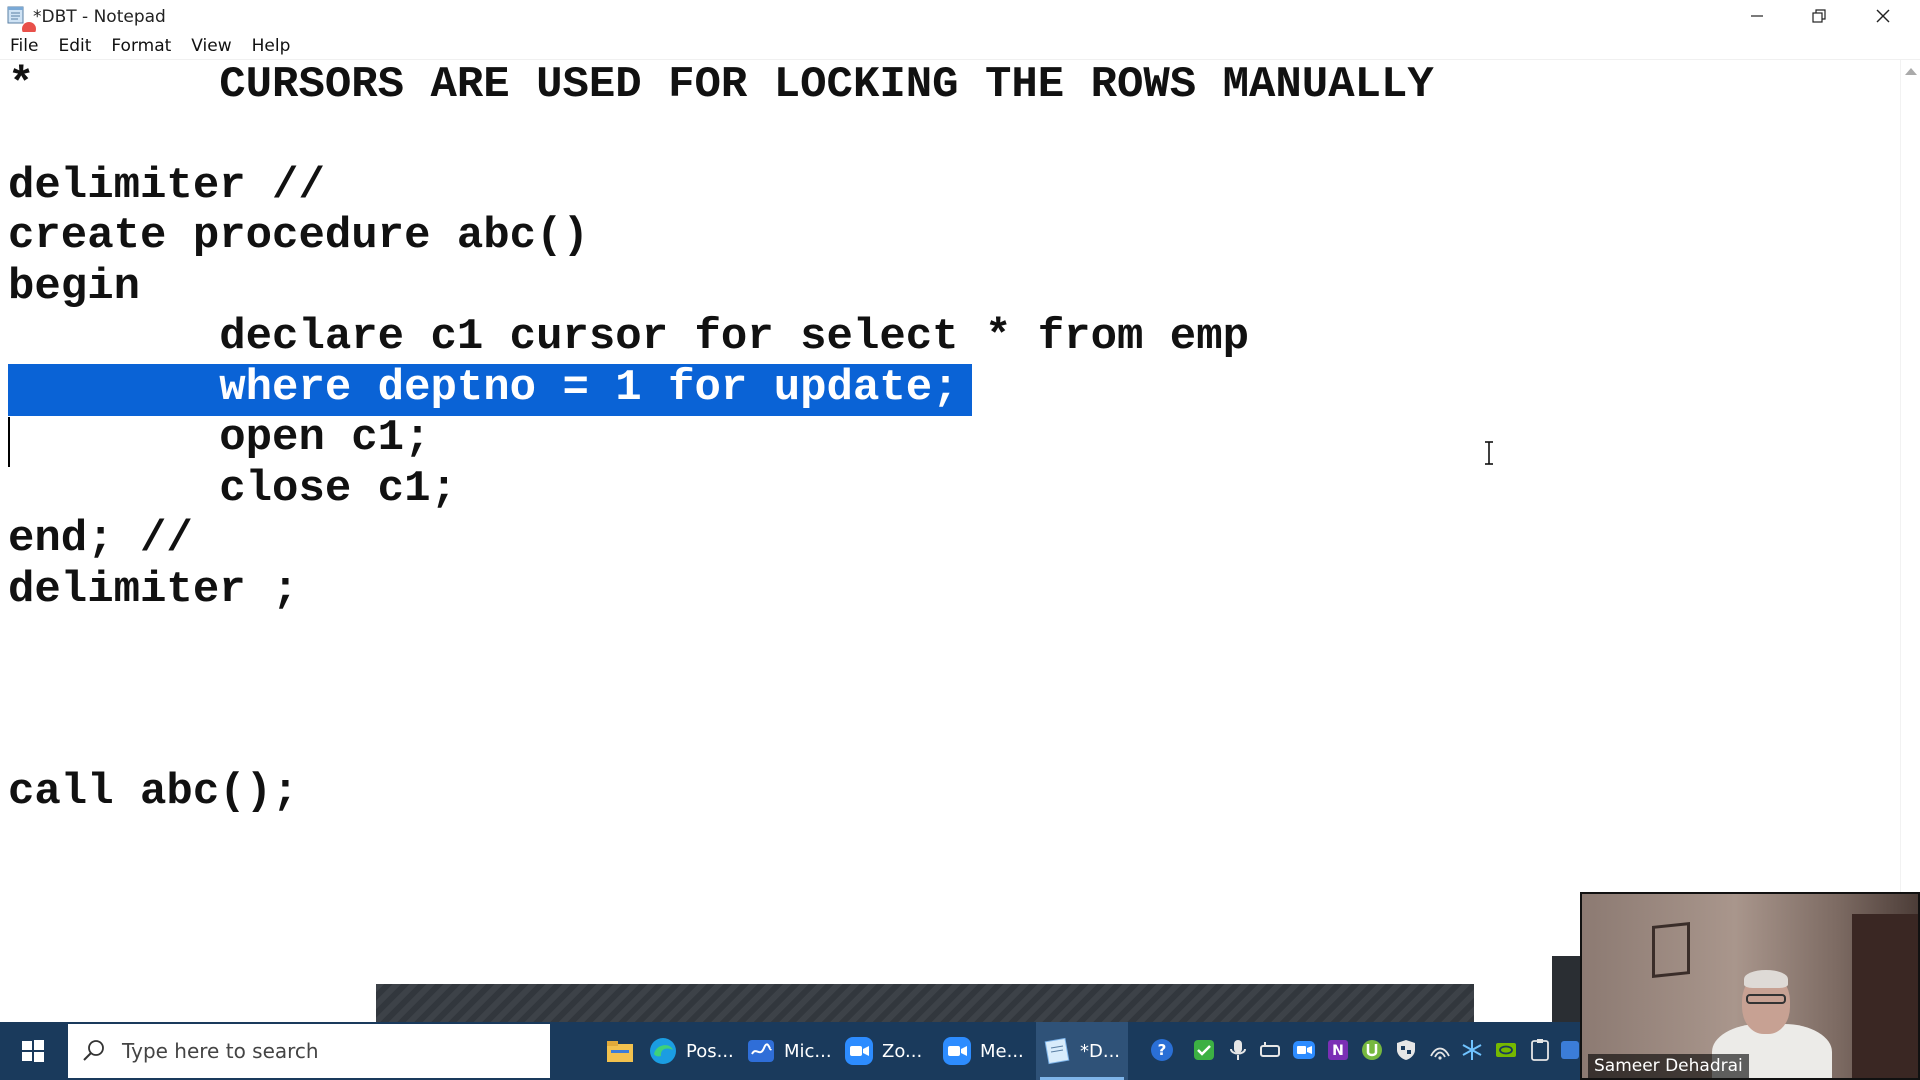 This screenshot has height=1080, width=1920. What do you see at coordinates (1671, 950) in the screenshot?
I see `wall-picture-frame` at bounding box center [1671, 950].